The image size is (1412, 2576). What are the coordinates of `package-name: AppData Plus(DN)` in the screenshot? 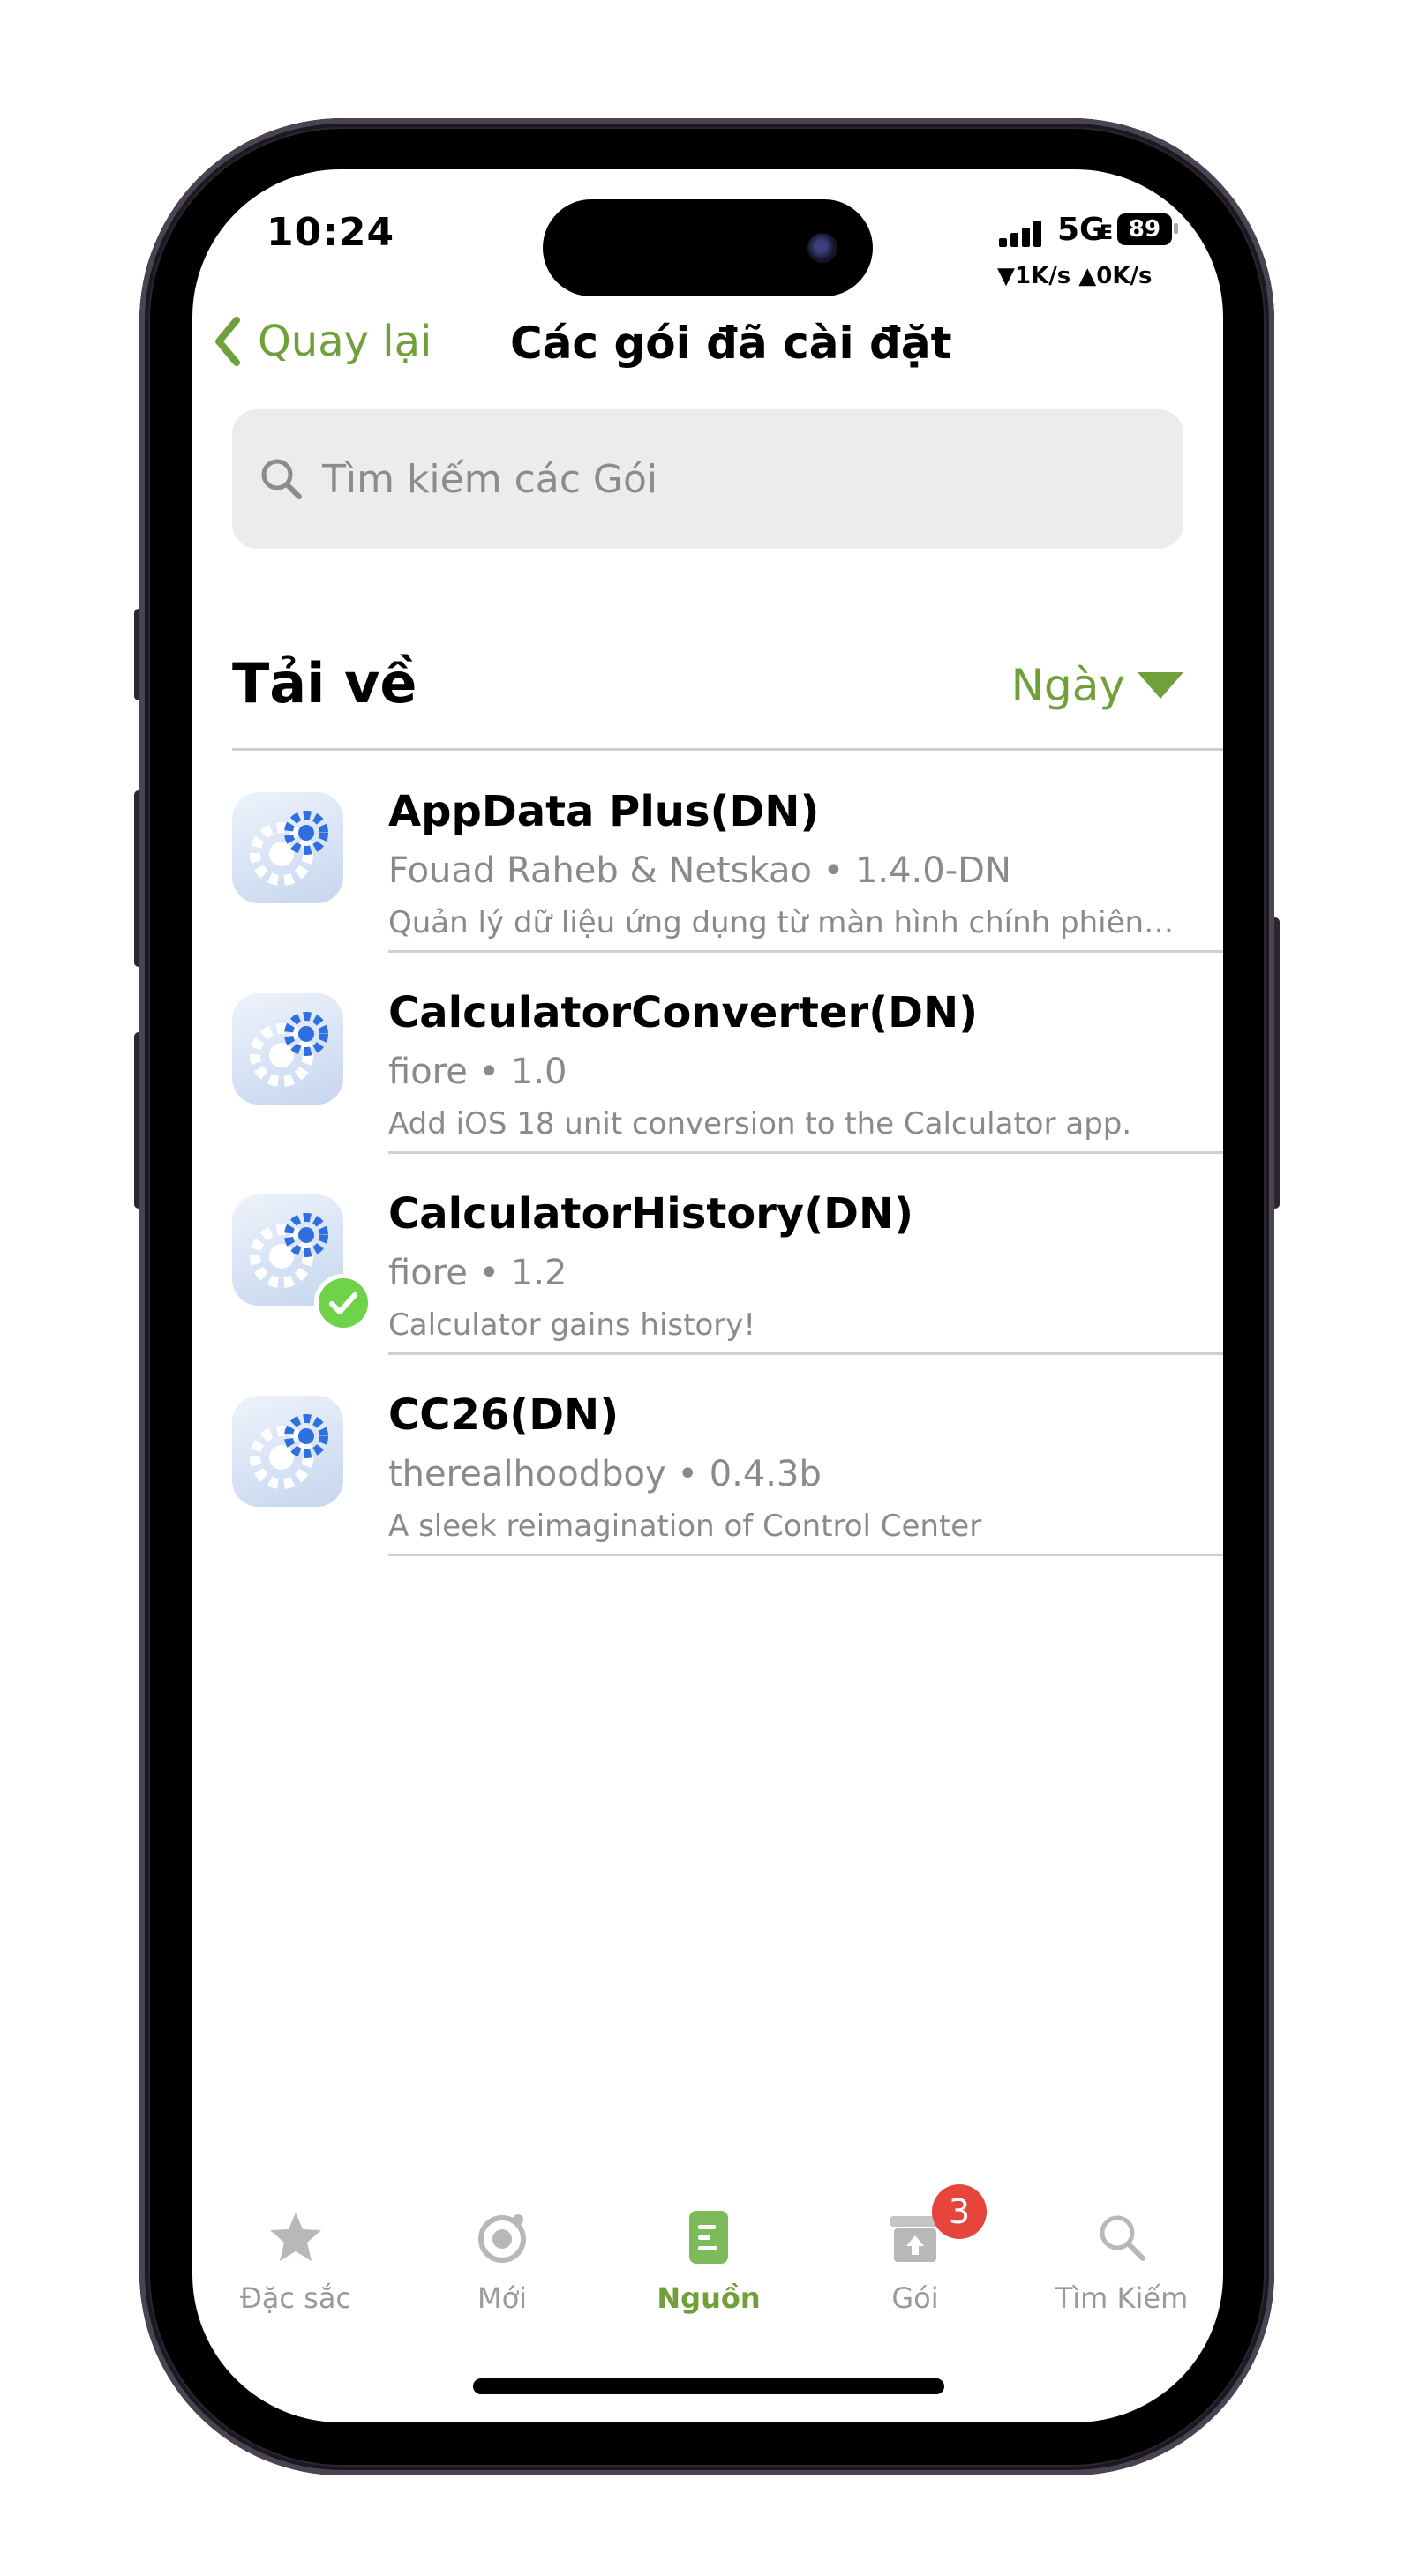 It's located at (604, 811).